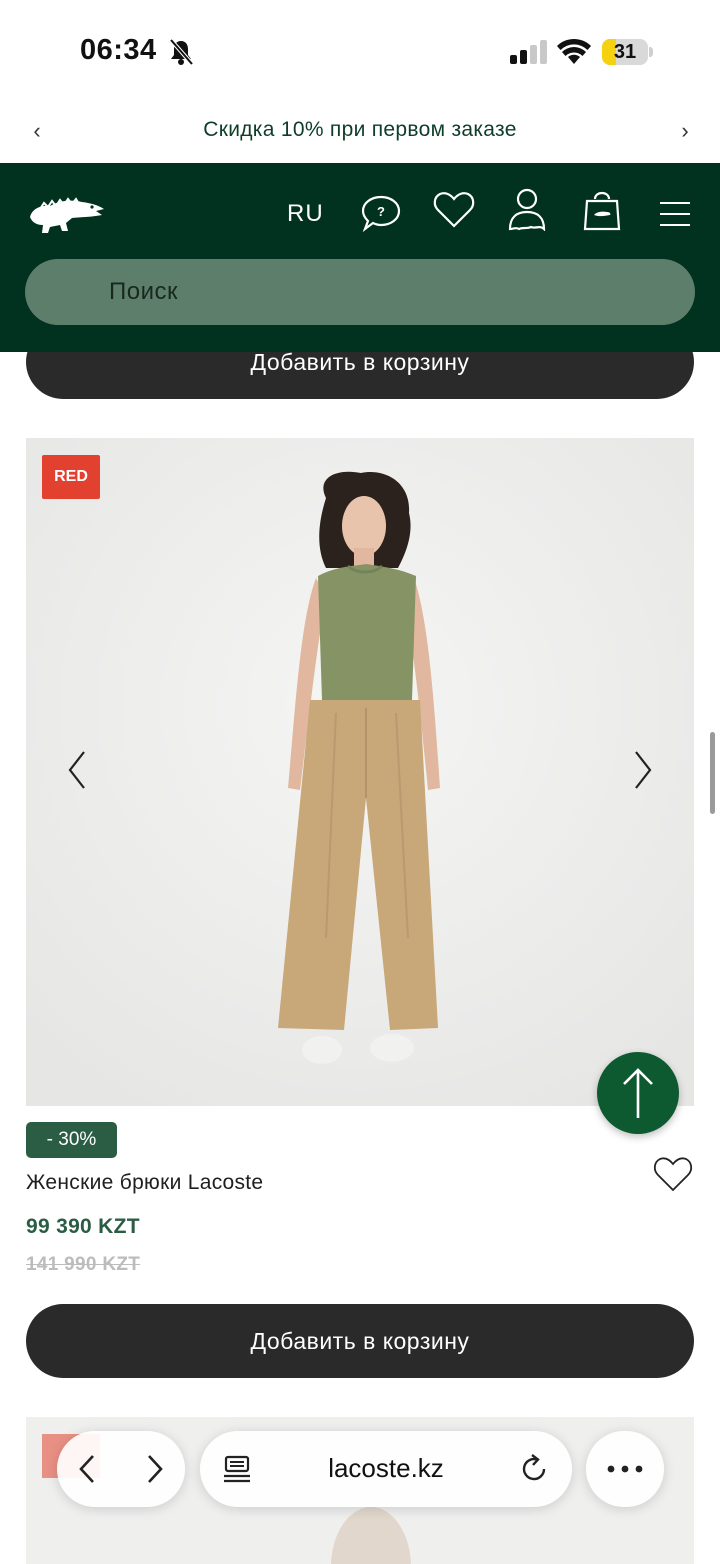 The image size is (720, 1564). I want to click on carousel-next-icon, so click(643, 770).